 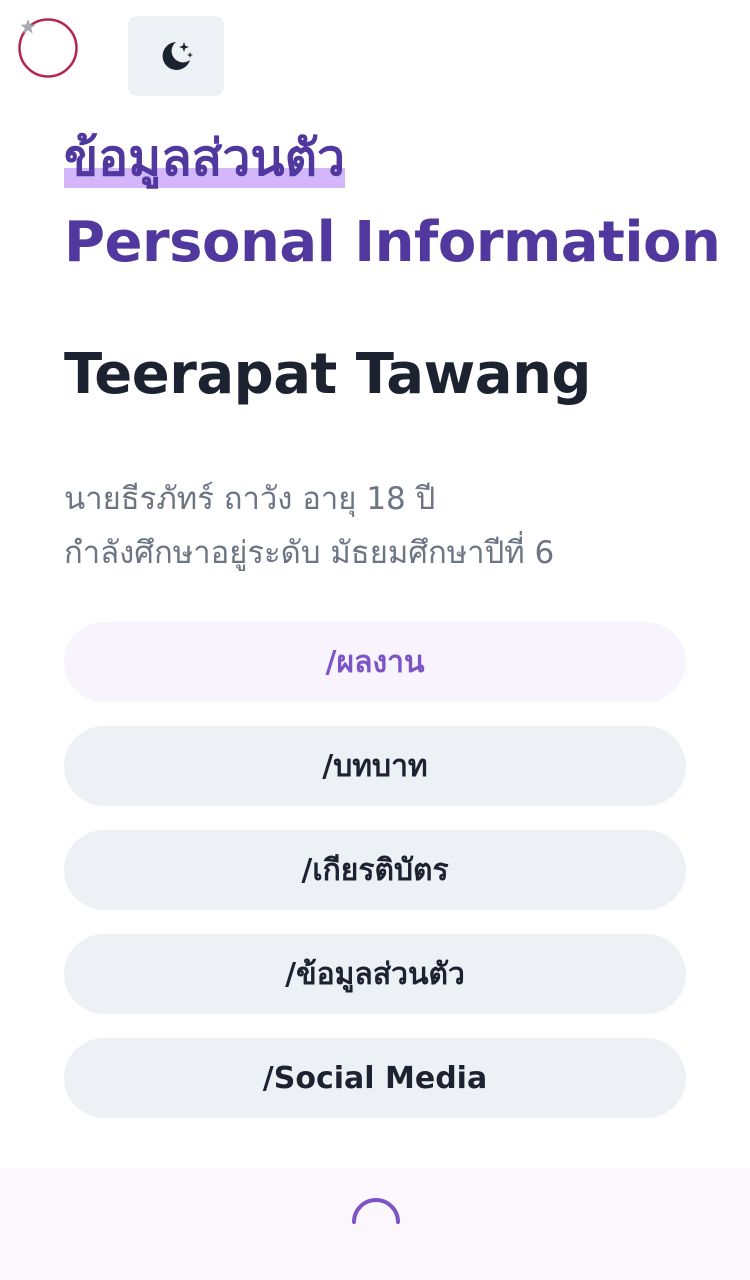 I want to click on nav-button-personal-info: /ข้อมูลส่วนตัว, so click(x=375, y=974).